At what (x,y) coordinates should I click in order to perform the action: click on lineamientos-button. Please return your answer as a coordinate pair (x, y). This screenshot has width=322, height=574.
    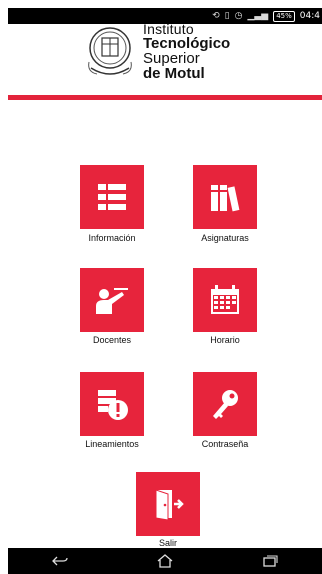
    Looking at the image, I should click on (112, 404).